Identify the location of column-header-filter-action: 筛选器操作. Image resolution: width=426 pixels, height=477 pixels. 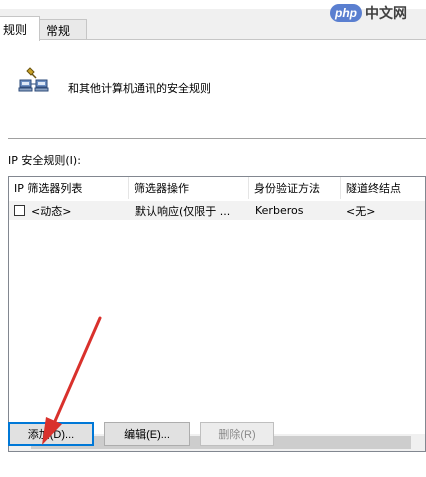
(189, 188).